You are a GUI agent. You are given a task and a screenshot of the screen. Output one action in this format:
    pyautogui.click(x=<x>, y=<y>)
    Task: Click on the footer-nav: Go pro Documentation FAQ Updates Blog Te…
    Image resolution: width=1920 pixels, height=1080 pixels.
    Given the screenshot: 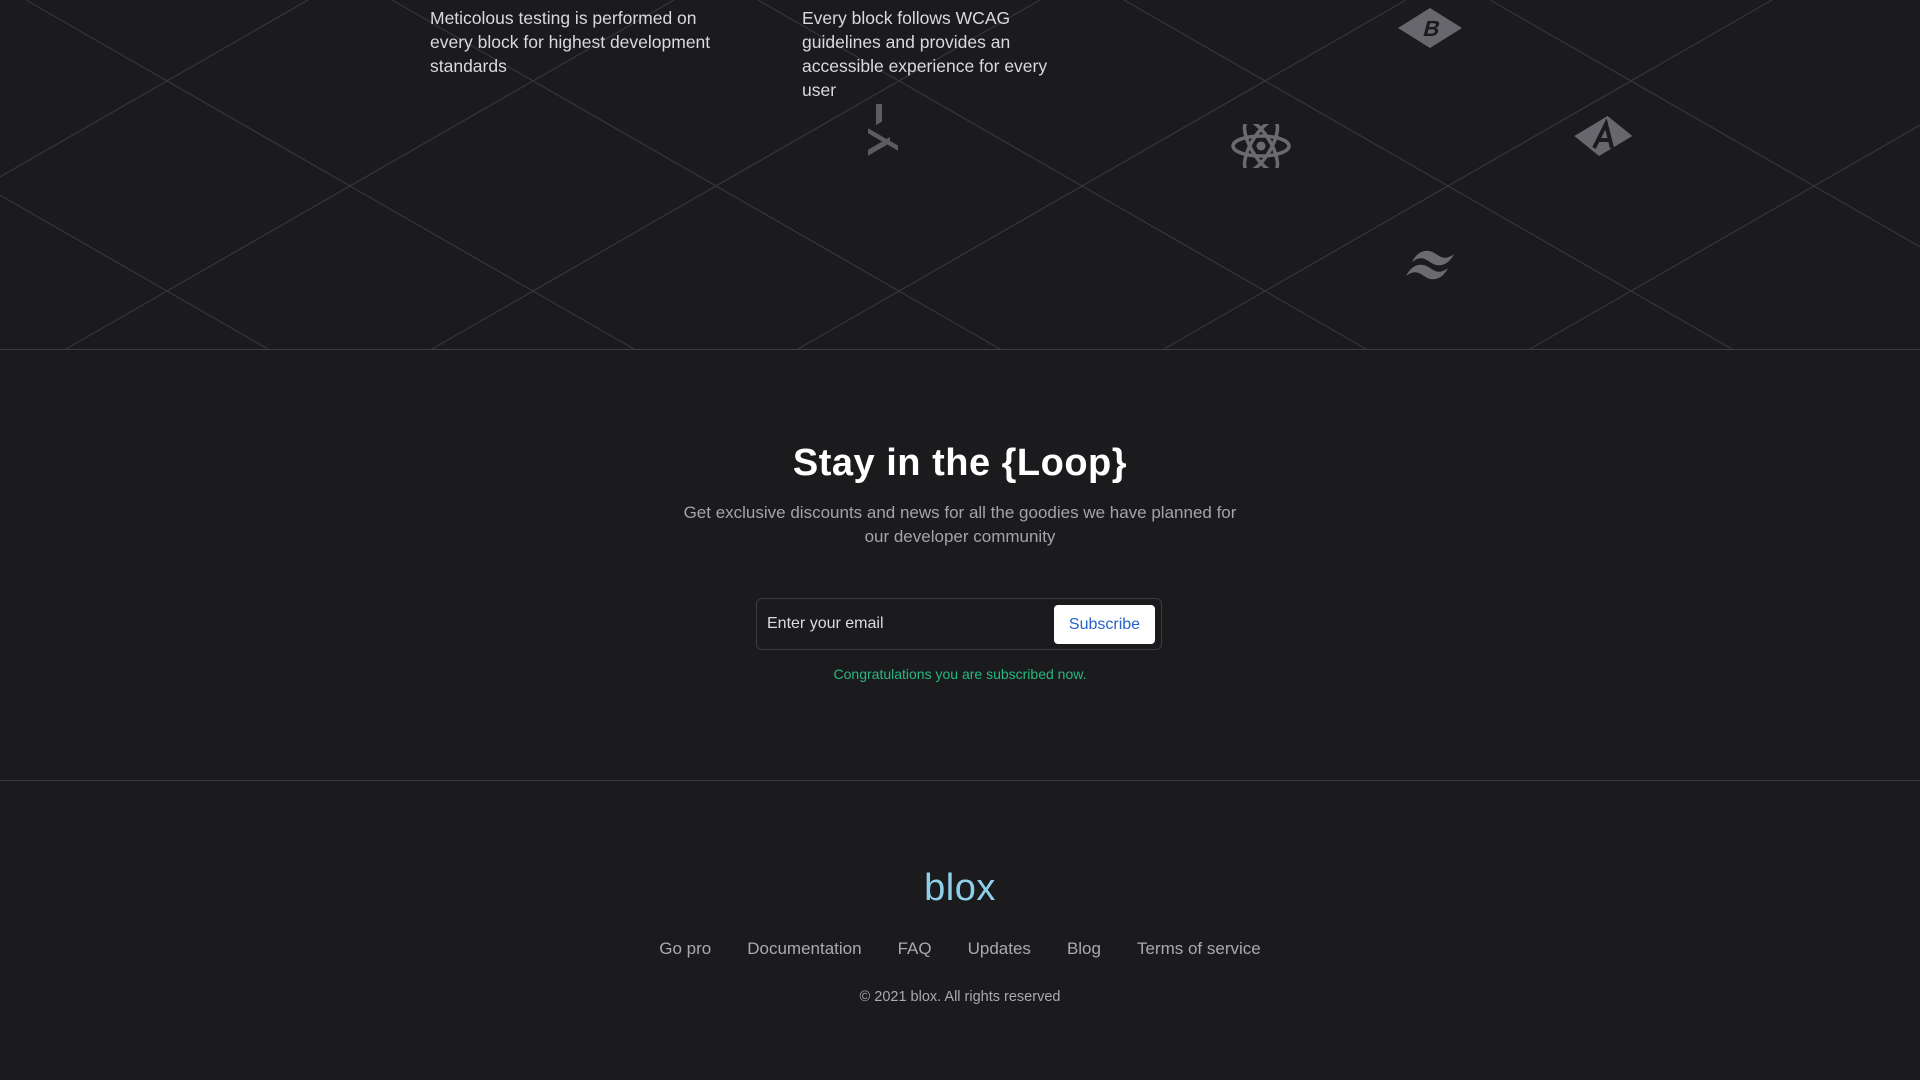 What is the action you would take?
    pyautogui.click(x=960, y=949)
    